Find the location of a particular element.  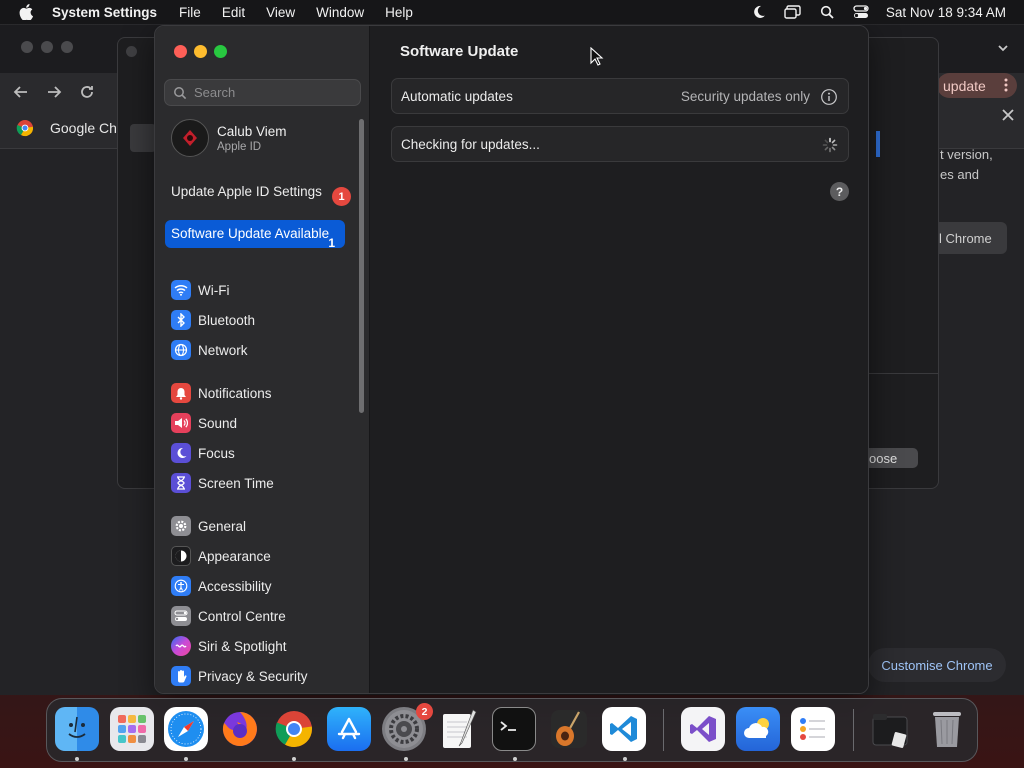

dock-app-google-chrome is located at coordinates (294, 729).